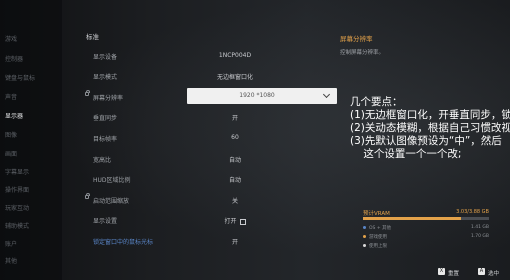  Describe the element at coordinates (211, 116) in the screenshot. I see `setting-row-vsync: 垂直同步 开` at that location.